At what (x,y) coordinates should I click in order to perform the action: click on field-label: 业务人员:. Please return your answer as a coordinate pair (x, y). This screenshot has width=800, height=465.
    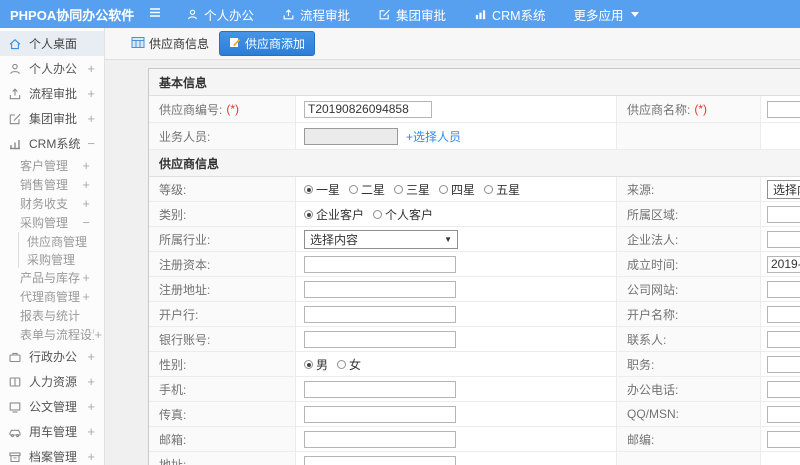
    Looking at the image, I should click on (222, 136).